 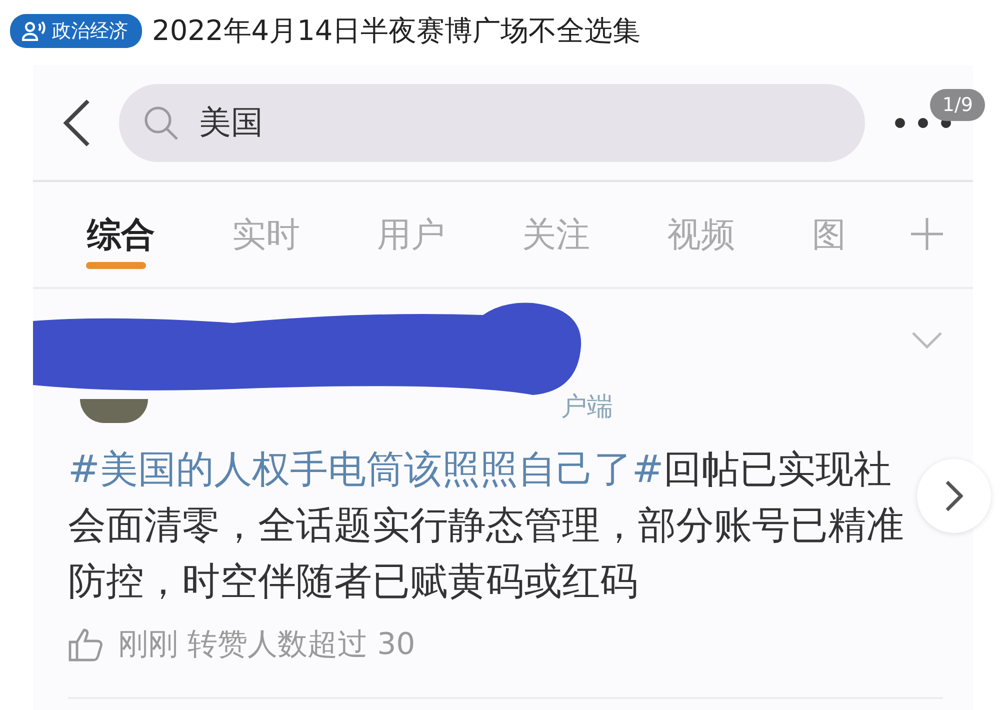 I want to click on image-counter: 1/9, so click(x=957, y=105).